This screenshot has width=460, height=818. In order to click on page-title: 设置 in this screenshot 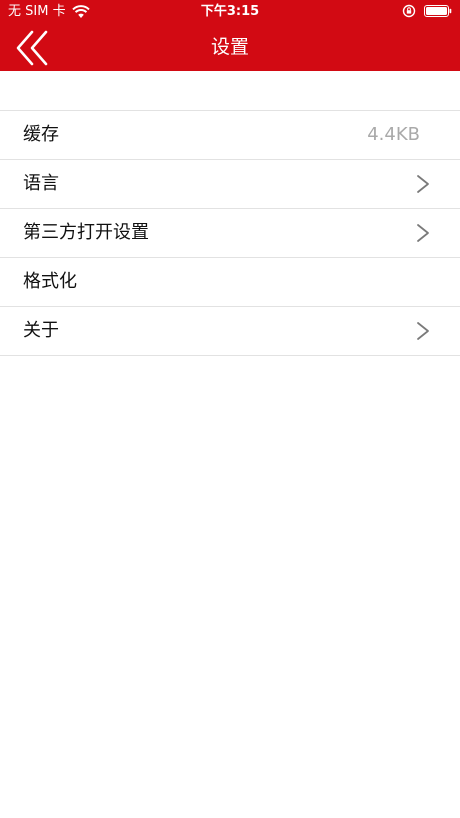, I will do `click(229, 47)`.